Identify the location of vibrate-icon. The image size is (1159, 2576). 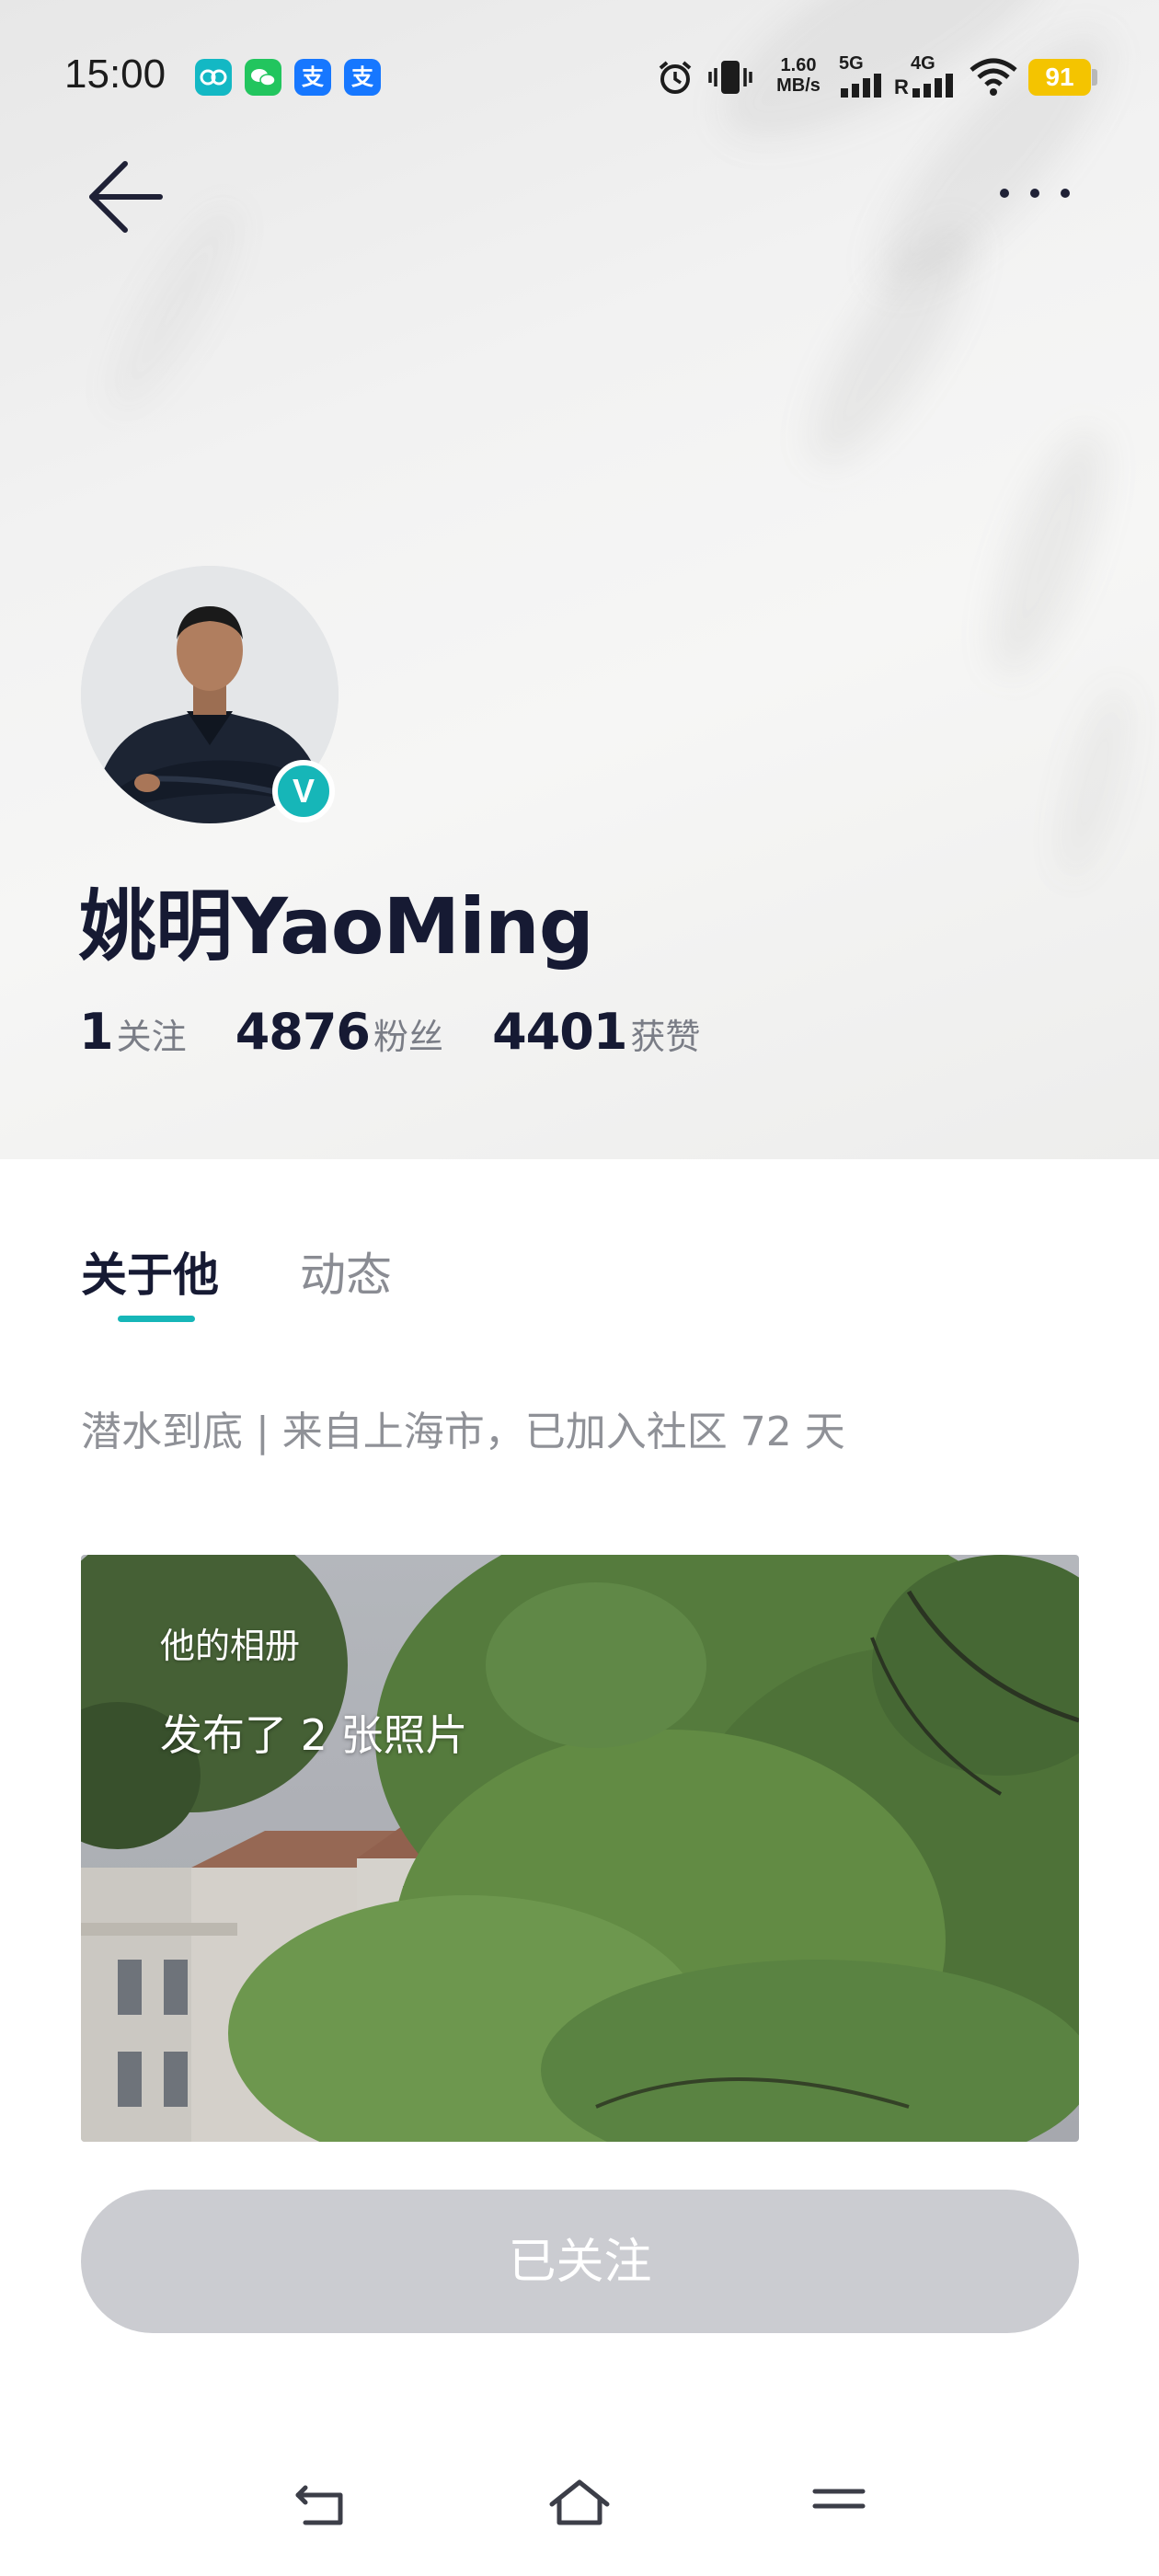
(730, 77).